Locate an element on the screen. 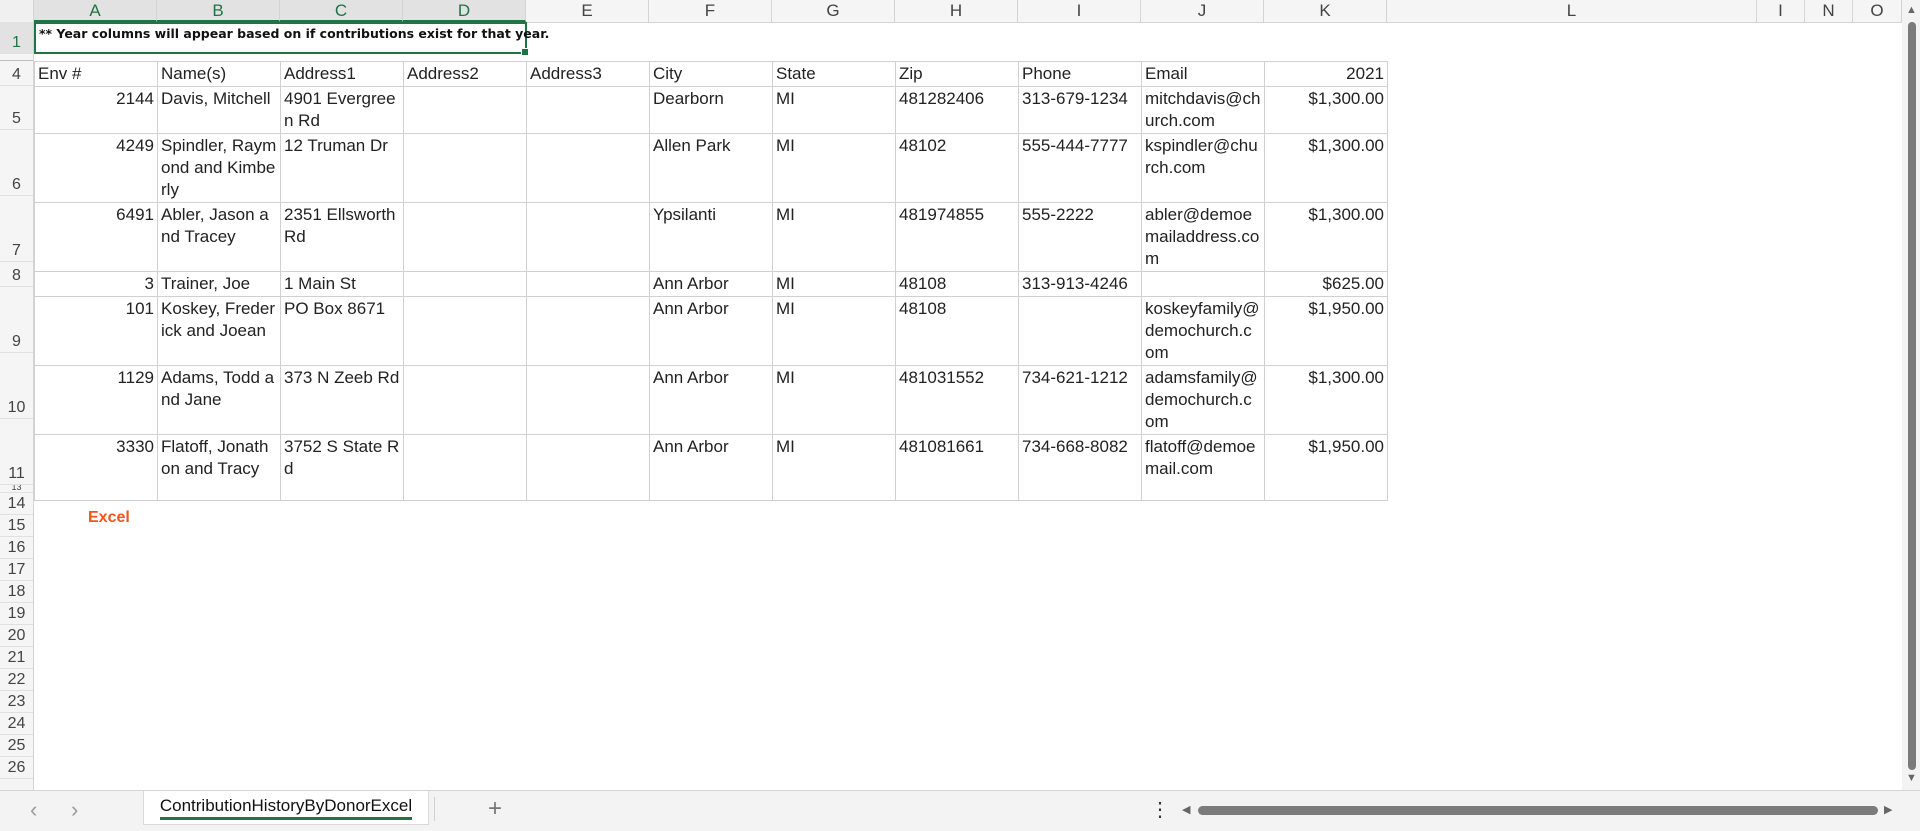 This screenshot has width=1920, height=831. column-header-m: I is located at coordinates (1781, 11).